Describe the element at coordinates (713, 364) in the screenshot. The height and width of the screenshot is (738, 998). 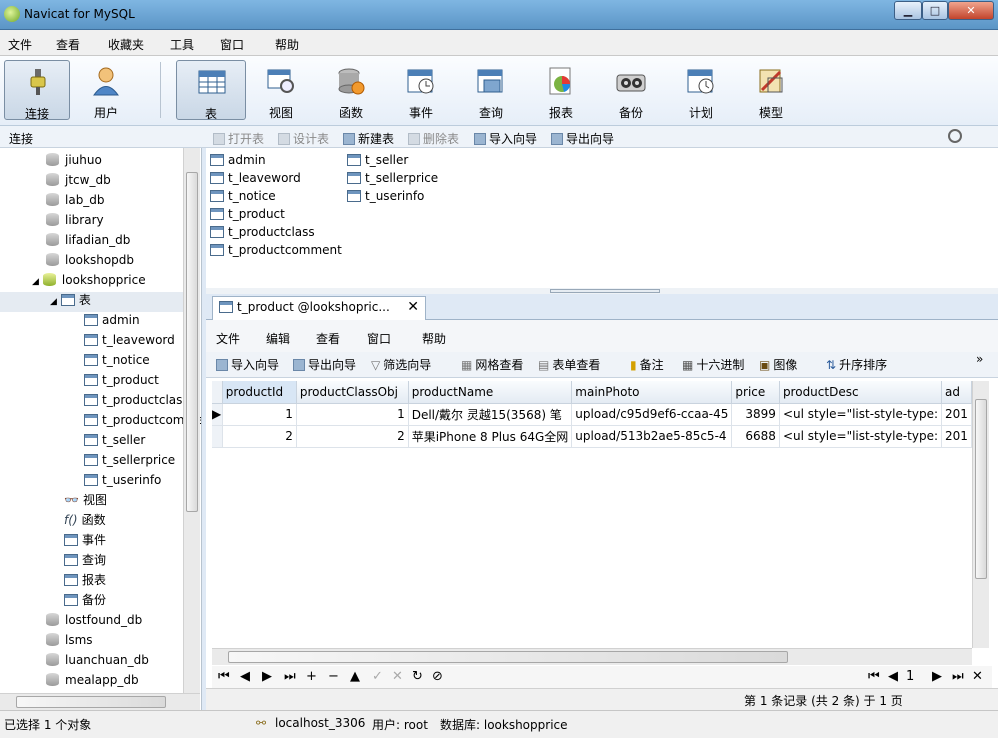
I see `hex-button: ▦ 十六进制` at that location.